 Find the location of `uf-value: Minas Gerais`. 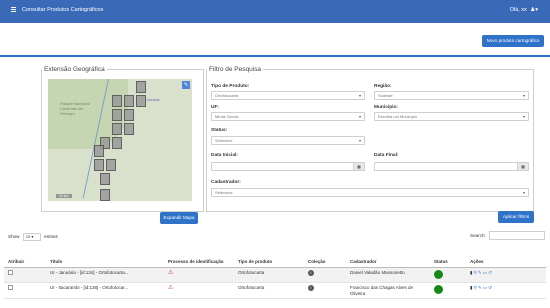

uf-value: Minas Gerais is located at coordinates (227, 116).